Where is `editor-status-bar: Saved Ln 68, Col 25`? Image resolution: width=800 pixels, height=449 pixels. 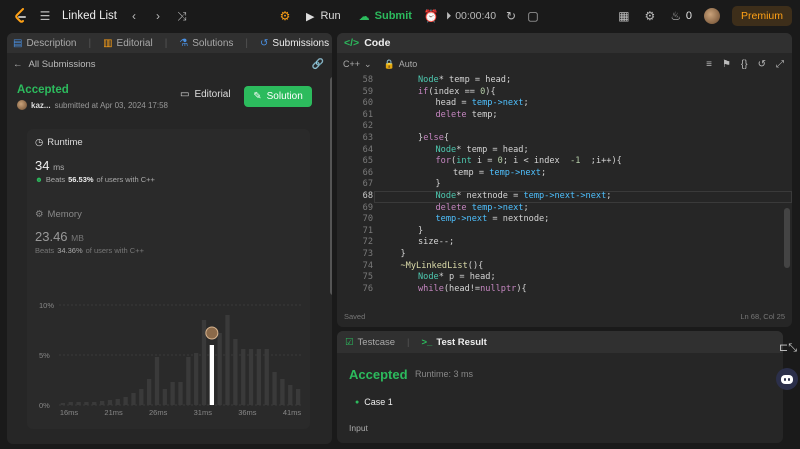
editor-status-bar: Saved Ln 68, Col 25 is located at coordinates (564, 317).